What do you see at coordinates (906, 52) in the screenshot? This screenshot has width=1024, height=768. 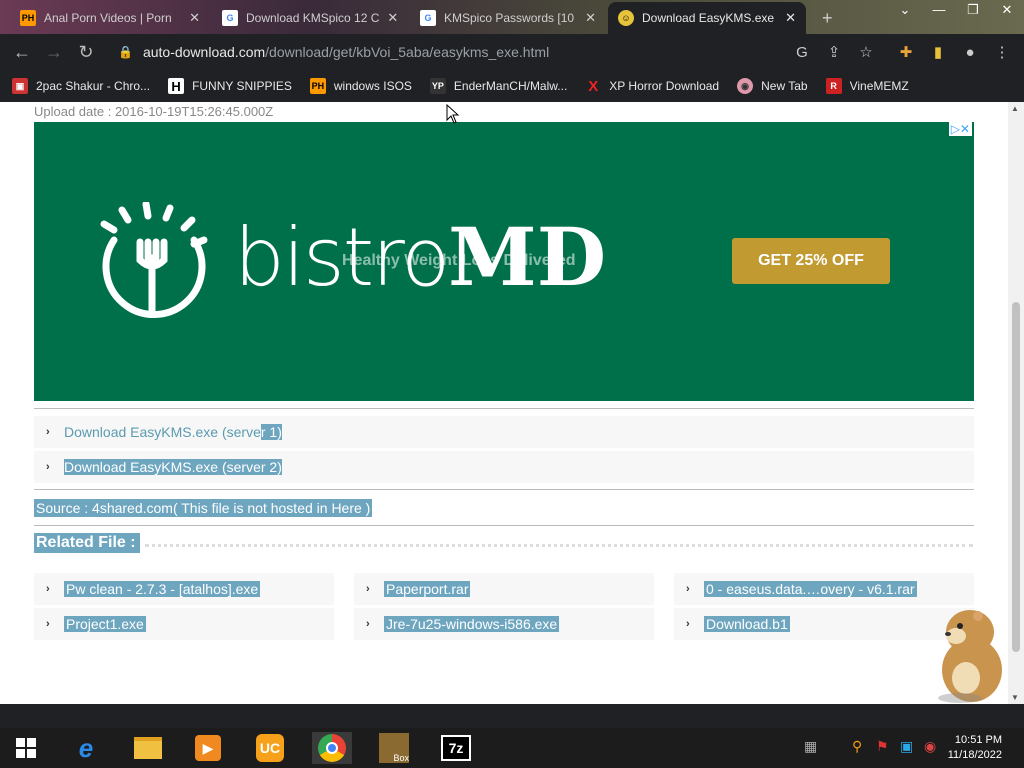 I see `extensions-icon: ✚` at bounding box center [906, 52].